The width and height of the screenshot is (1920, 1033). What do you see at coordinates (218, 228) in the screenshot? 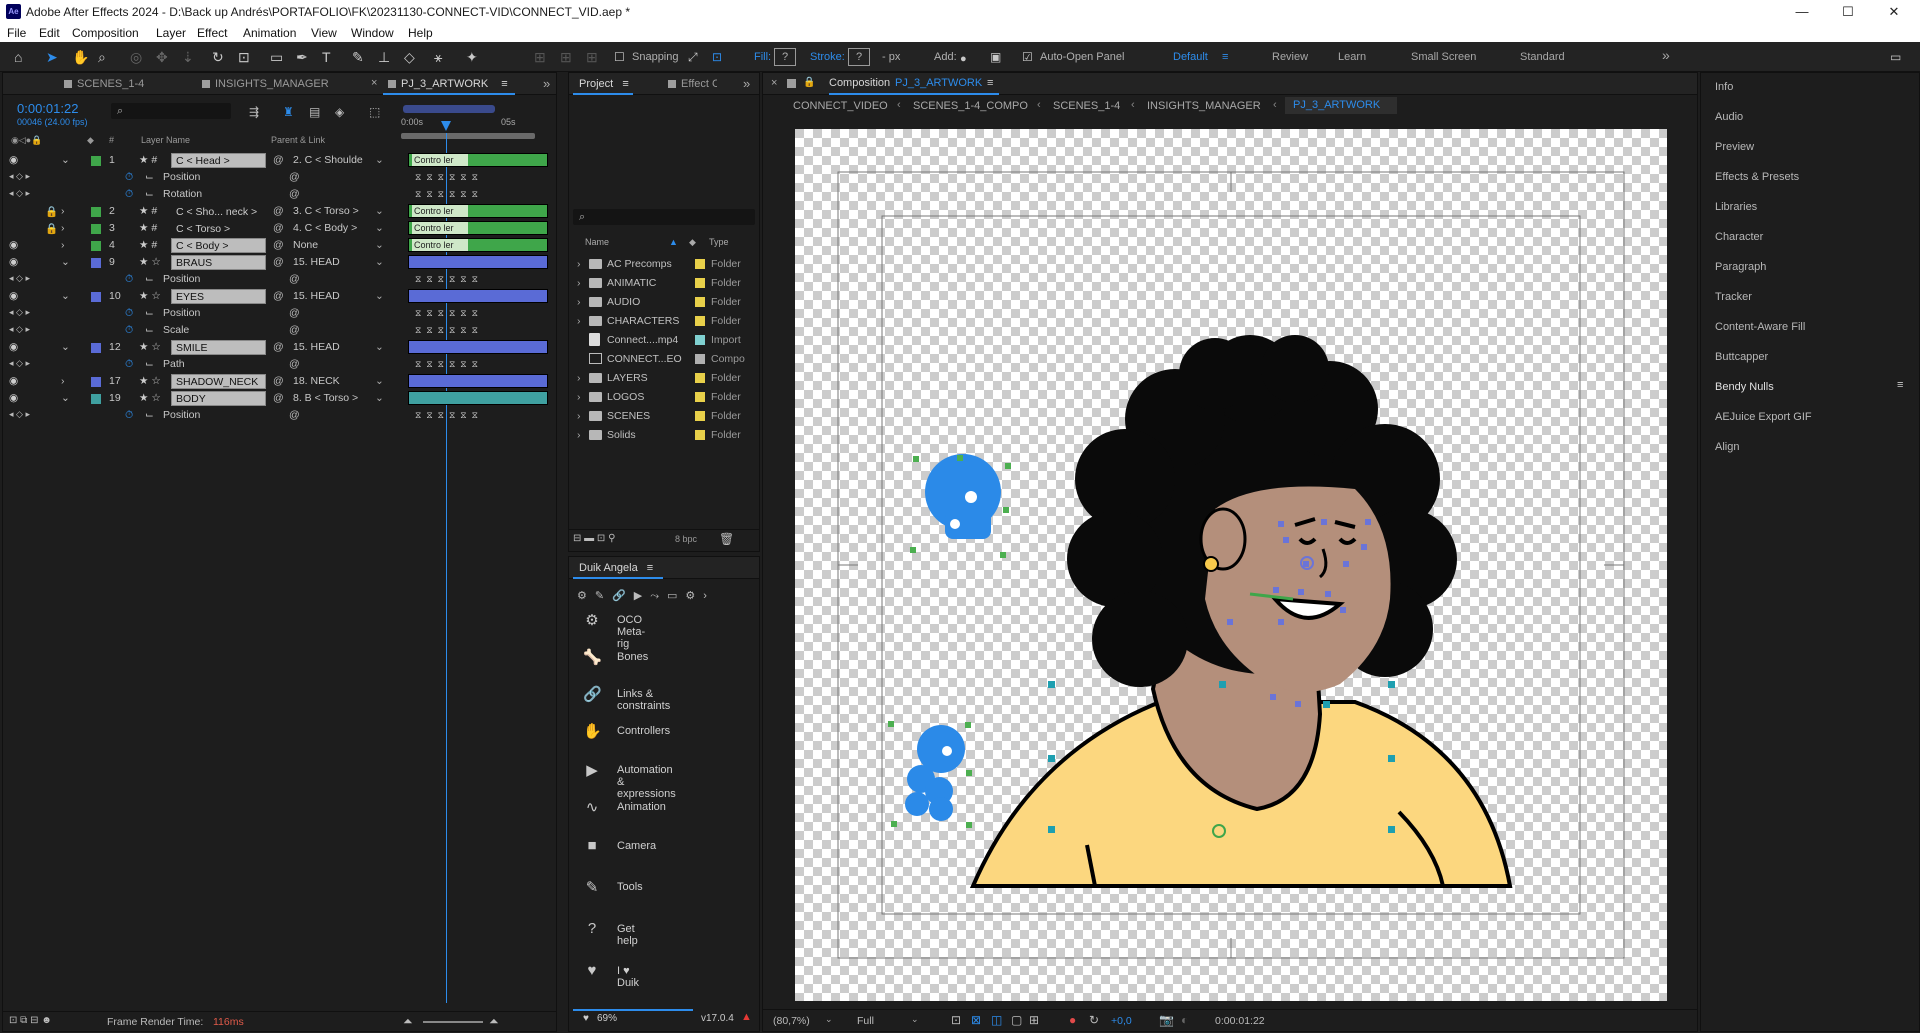
I see `layer-name: C < Torso >` at bounding box center [218, 228].